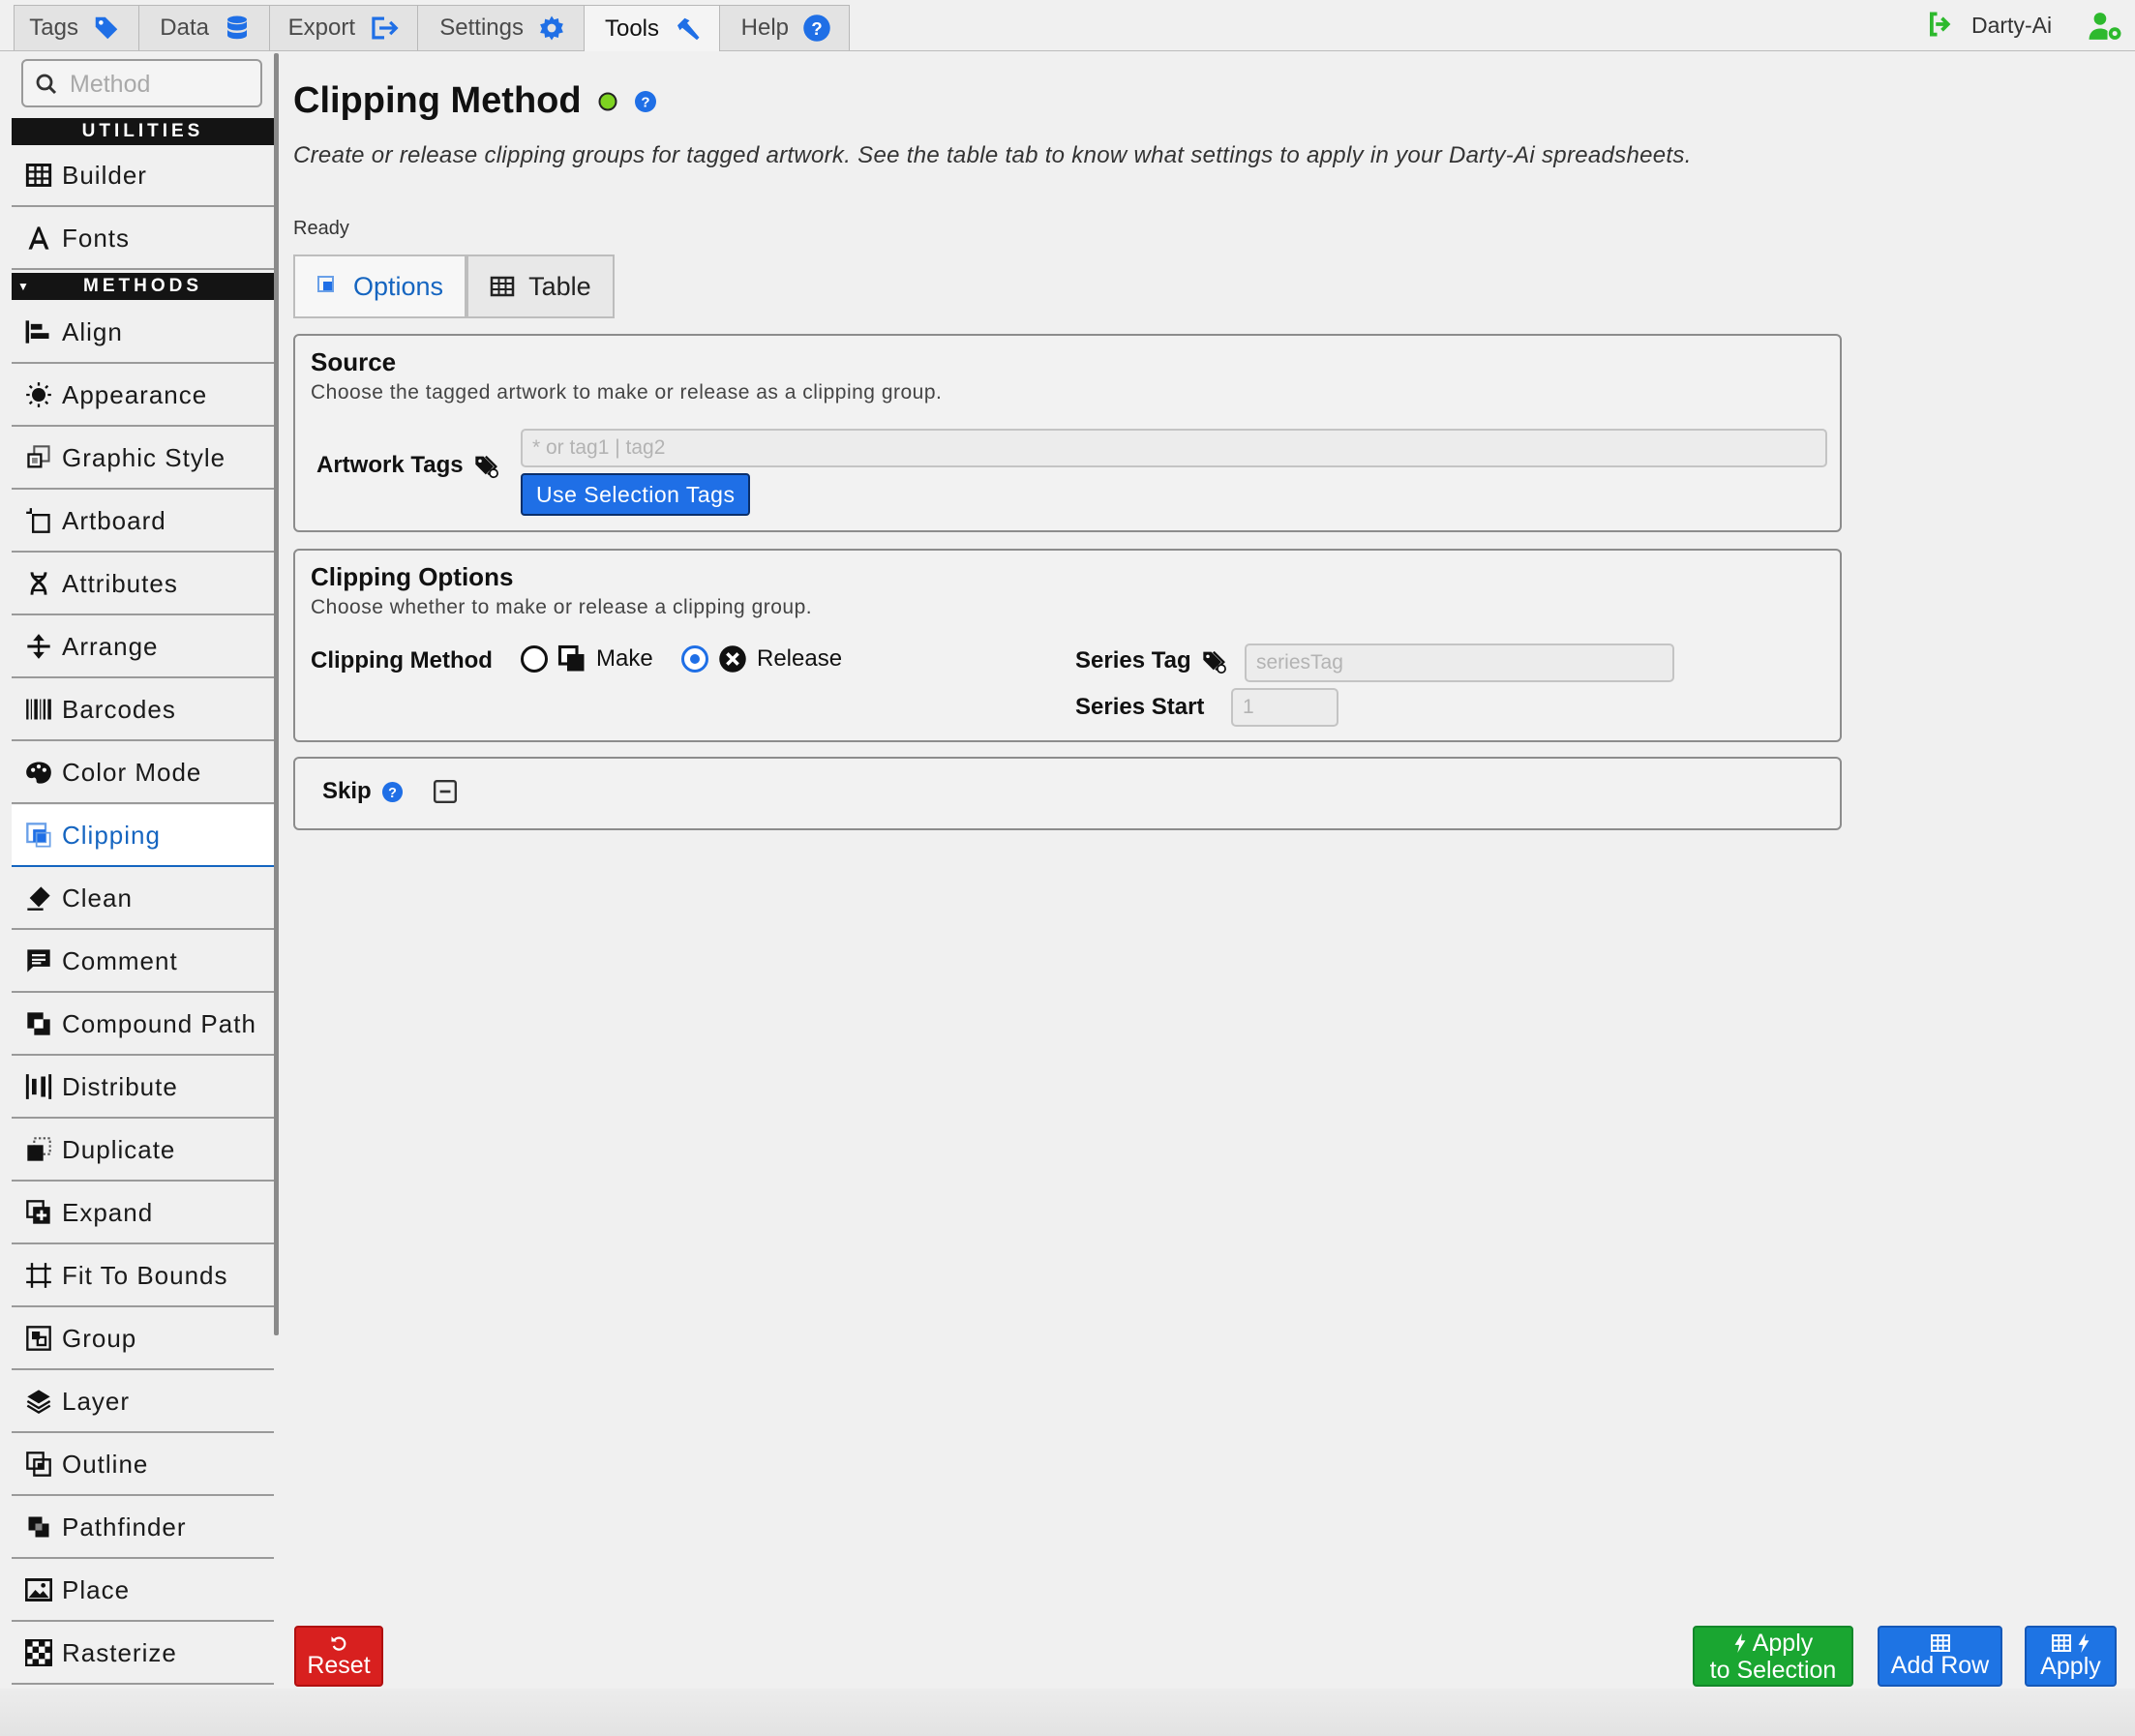 The height and width of the screenshot is (1736, 2135). What do you see at coordinates (143, 1088) in the screenshot?
I see `sidebar-item-distribute: Distribute` at bounding box center [143, 1088].